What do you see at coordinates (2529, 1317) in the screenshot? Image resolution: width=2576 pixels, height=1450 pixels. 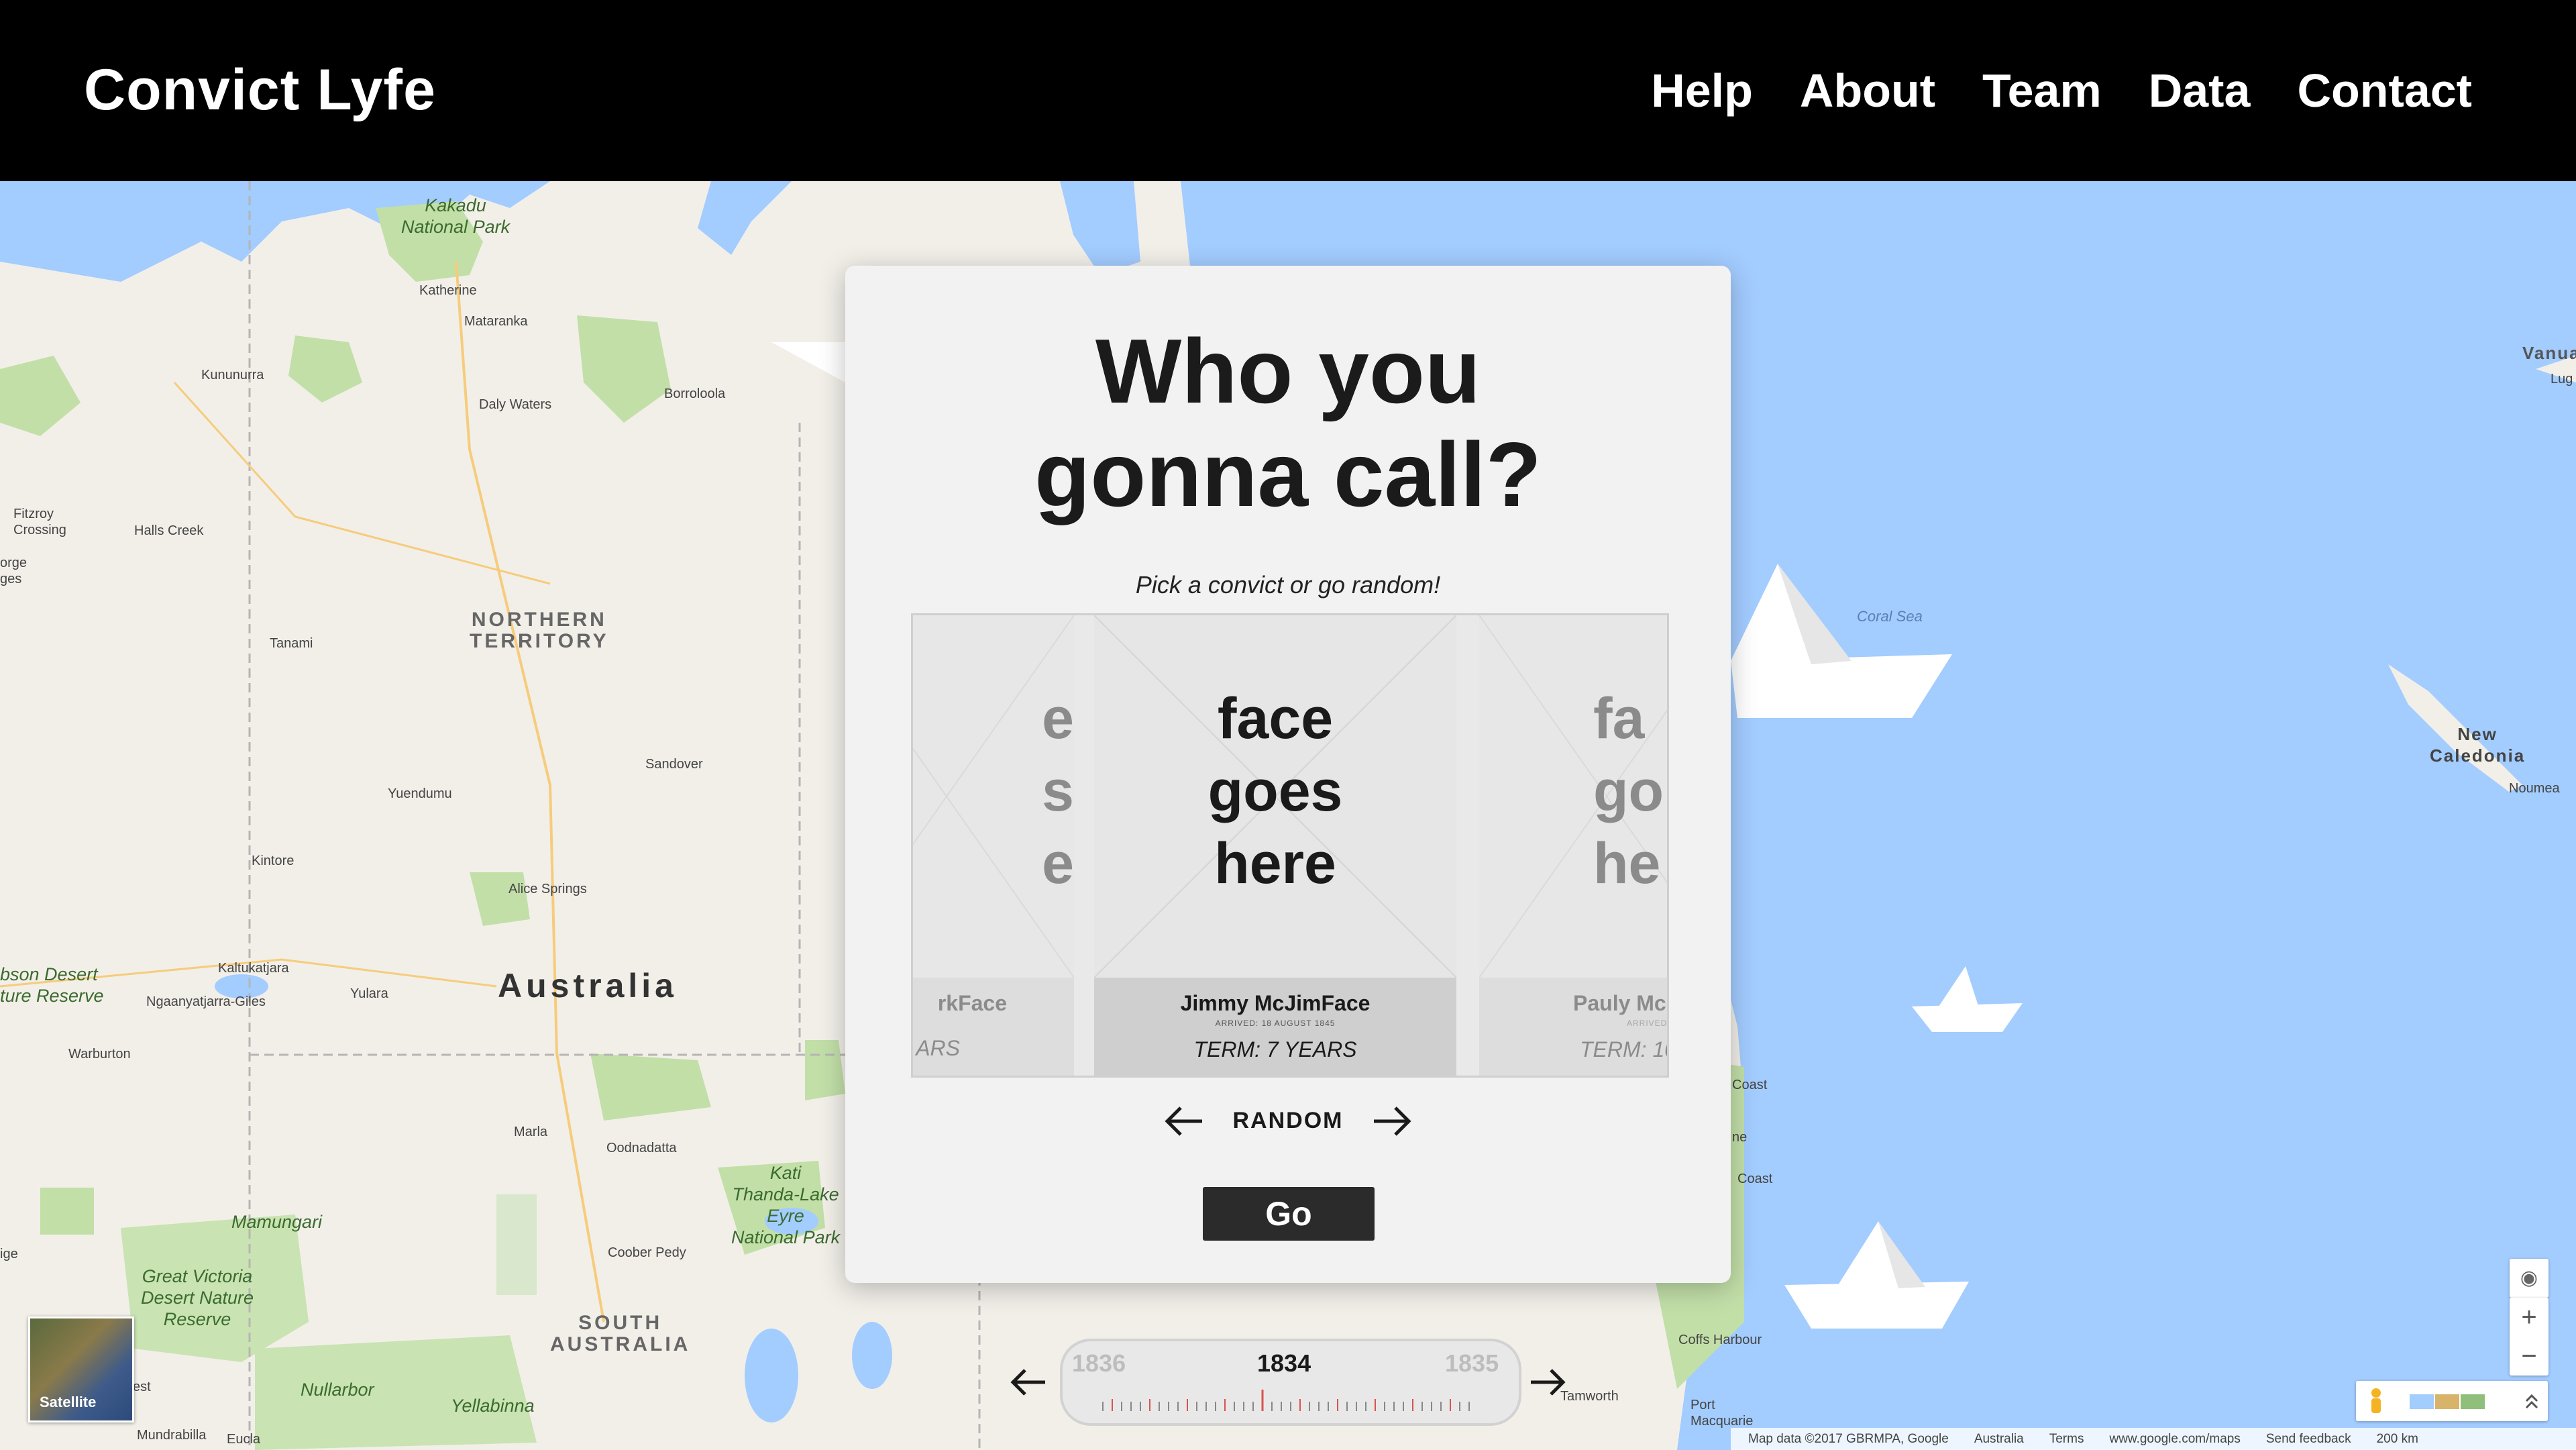 I see `zoom-in-button: +` at bounding box center [2529, 1317].